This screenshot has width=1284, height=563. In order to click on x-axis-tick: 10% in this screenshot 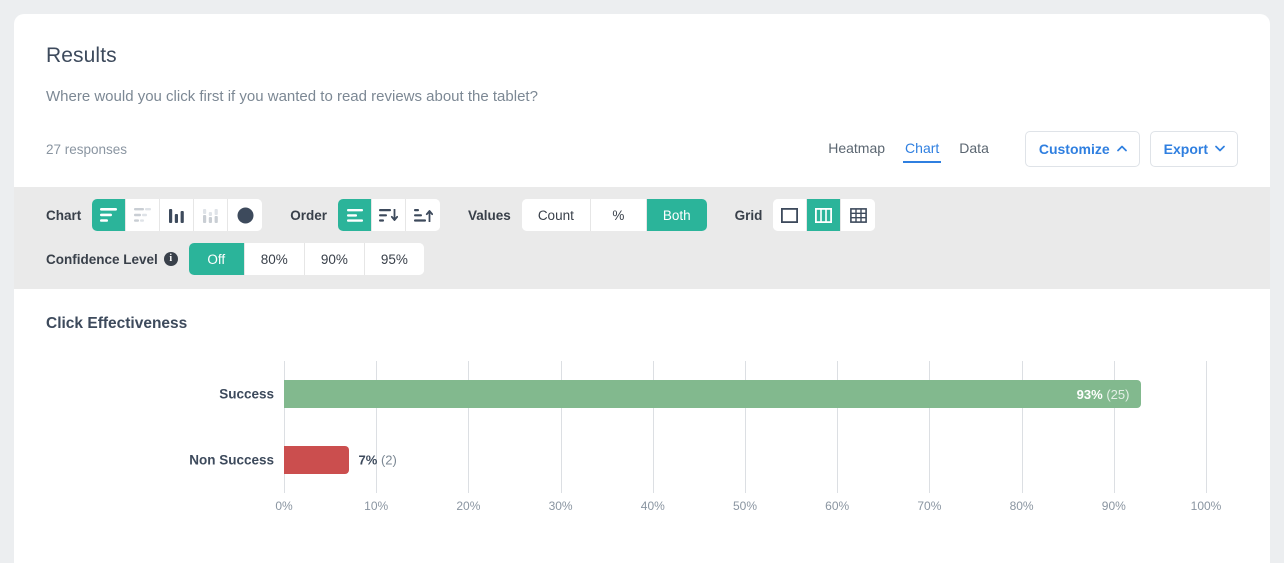, I will do `click(376, 506)`.